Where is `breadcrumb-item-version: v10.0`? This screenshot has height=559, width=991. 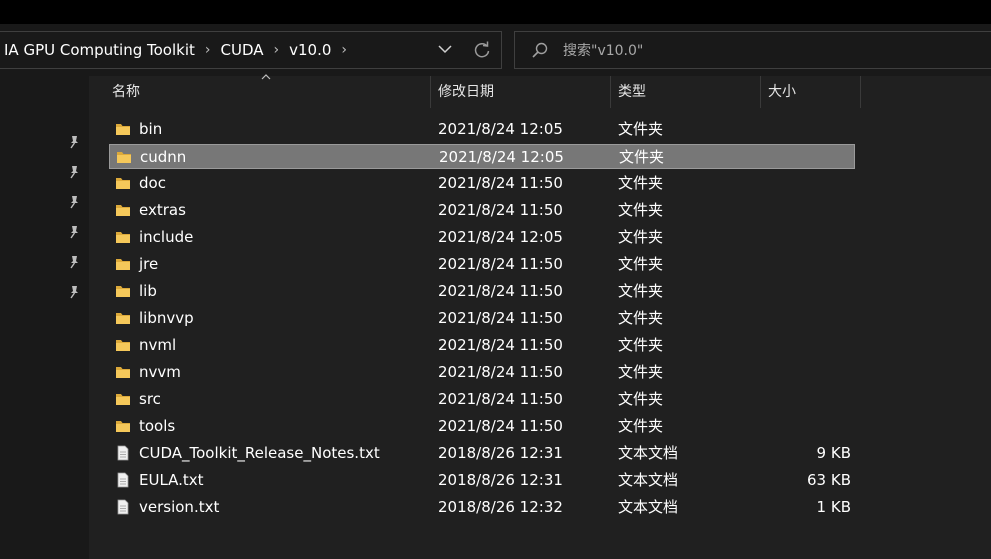 breadcrumb-item-version: v10.0 is located at coordinates (310, 50).